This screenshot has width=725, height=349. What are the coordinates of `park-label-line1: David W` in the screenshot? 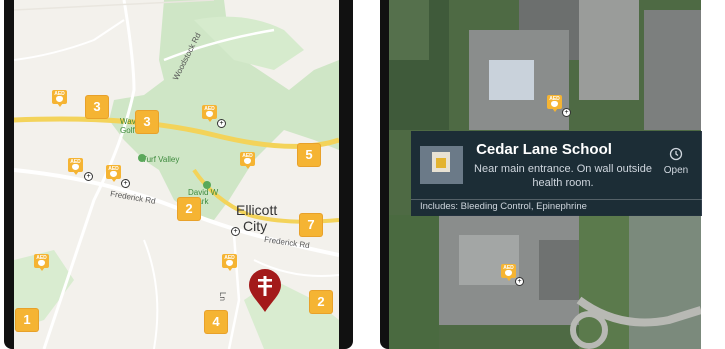 It's located at (203, 192).